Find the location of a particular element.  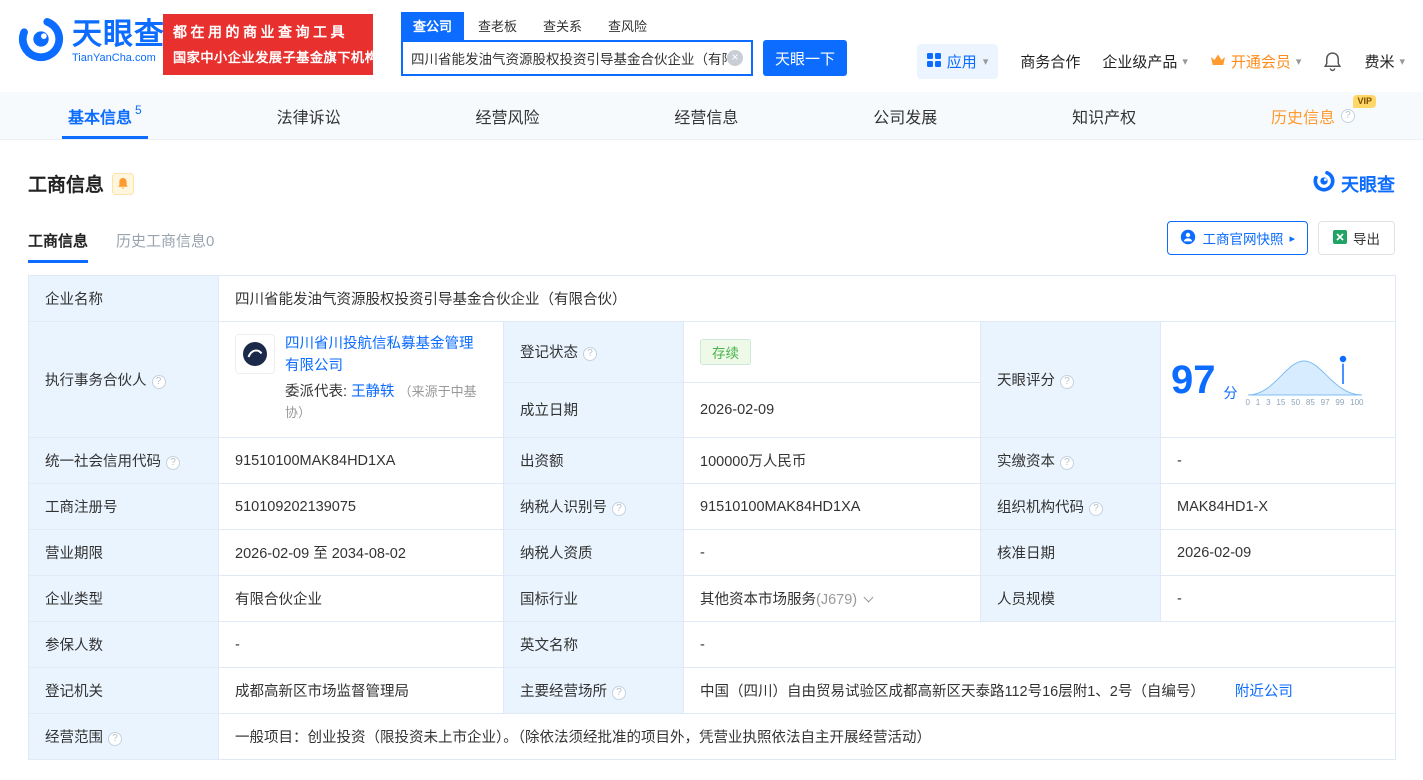

enterprise-products-label: 企业级产品 is located at coordinates (1140, 62).